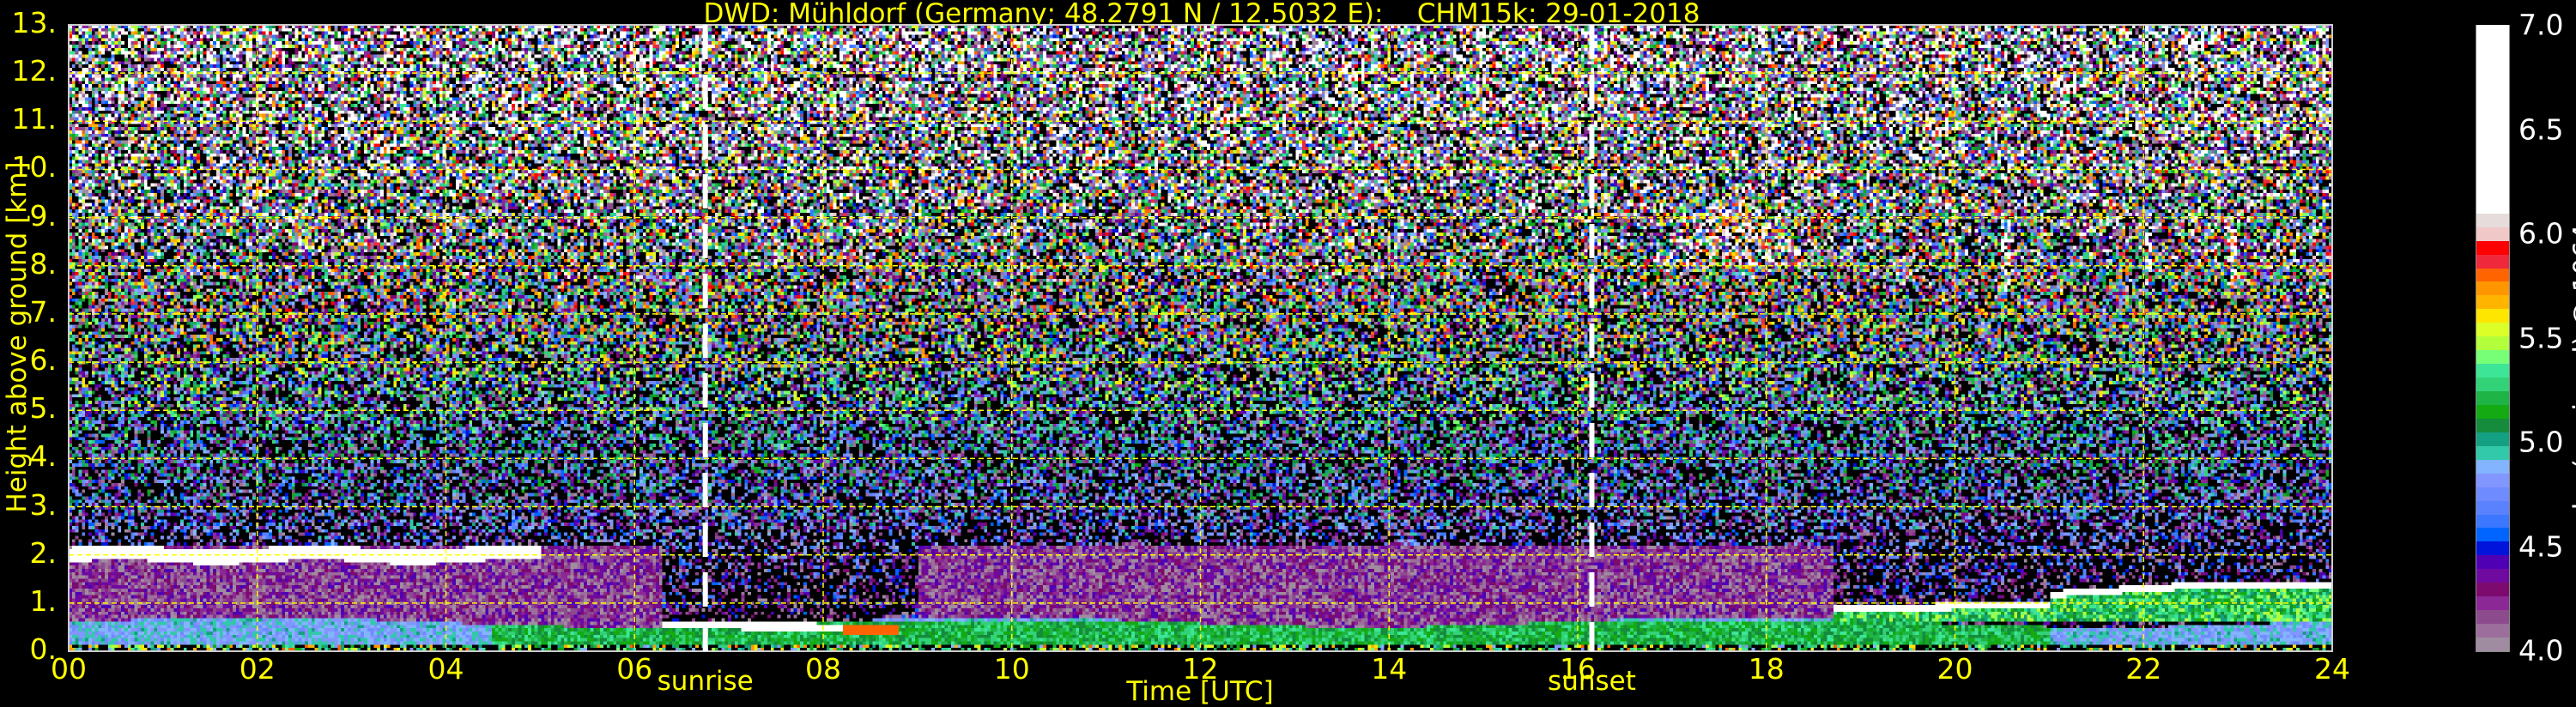  I want to click on x-tick-label: 06, so click(634, 669).